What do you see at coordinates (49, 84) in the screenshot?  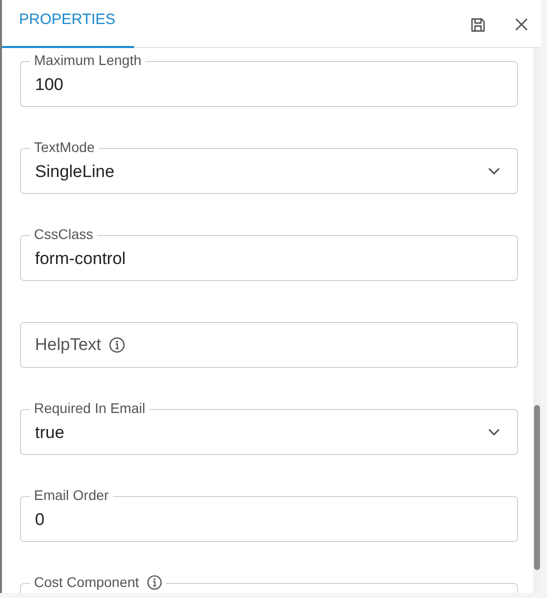 I see `field-value: 100` at bounding box center [49, 84].